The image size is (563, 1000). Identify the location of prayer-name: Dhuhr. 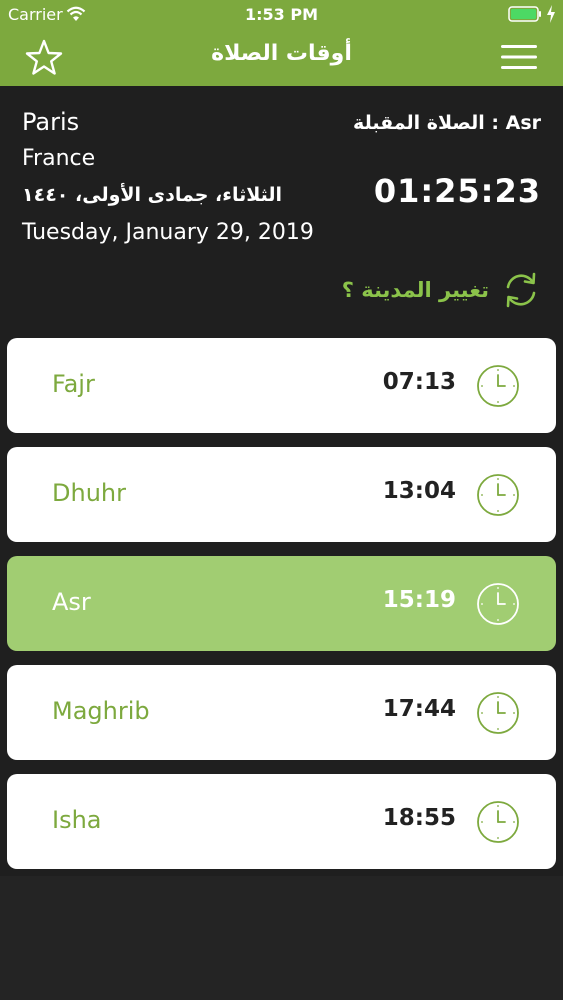
(89, 493).